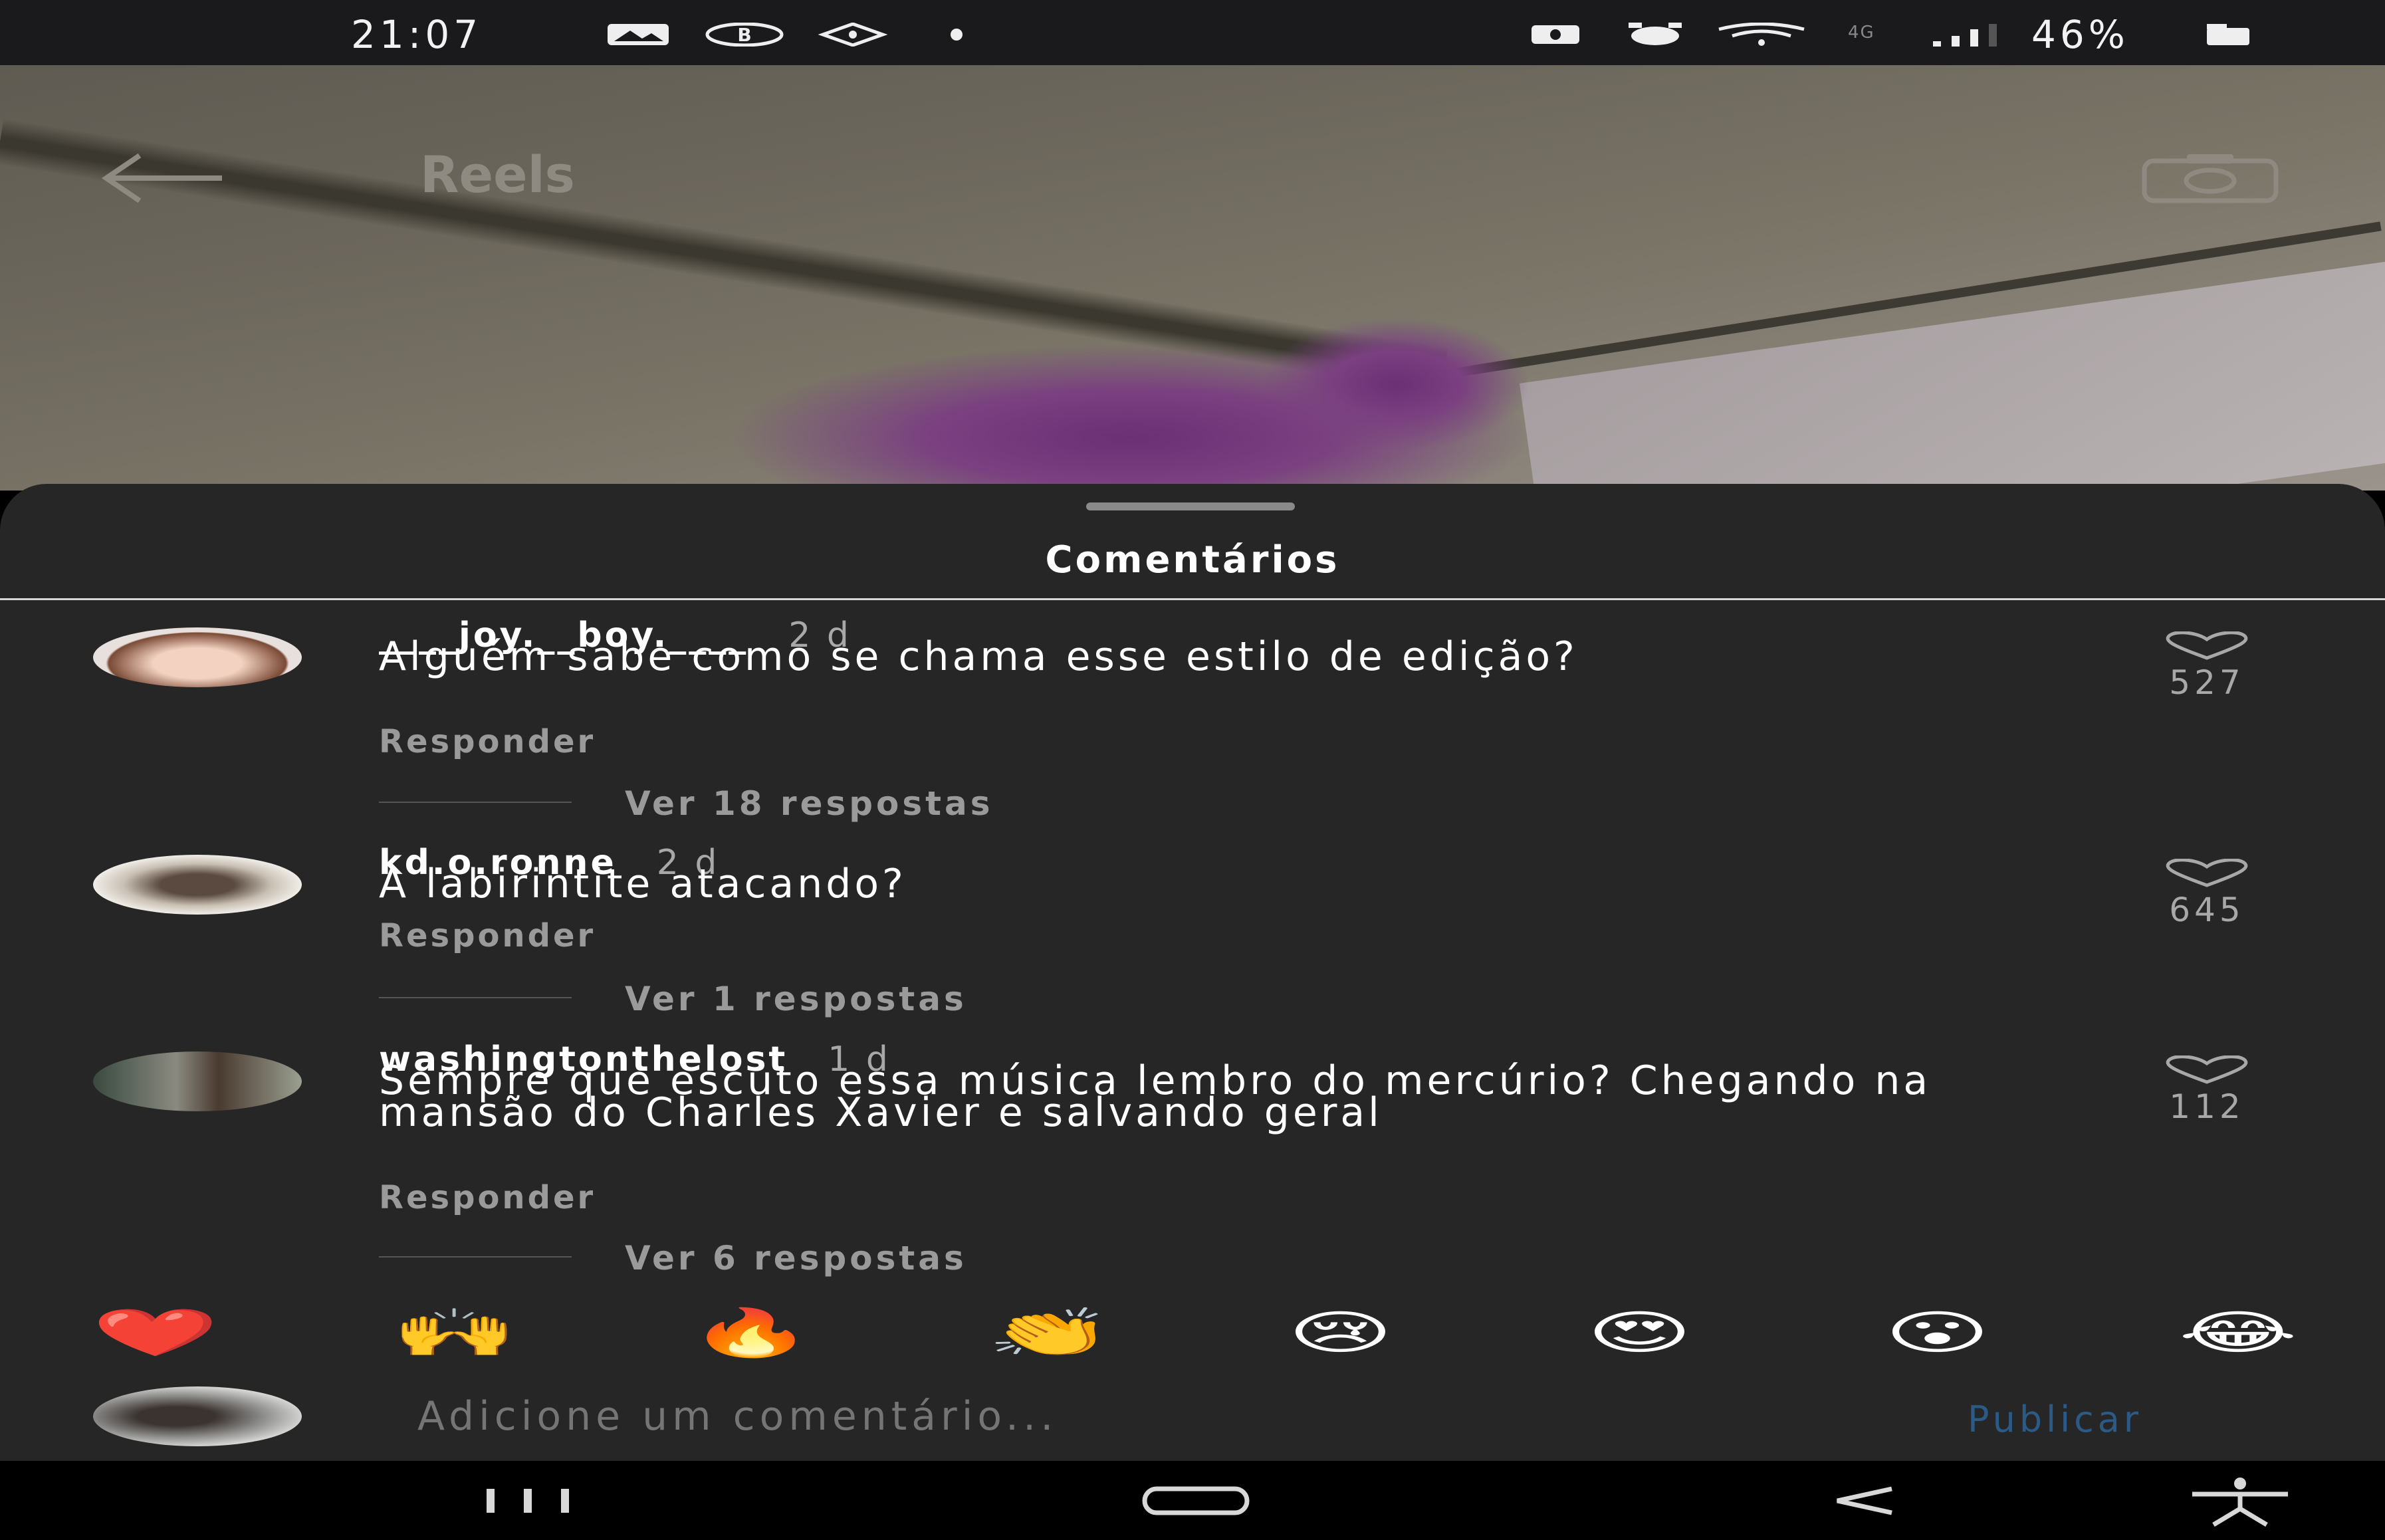 The image size is (2385, 1540). Describe the element at coordinates (1639, 1333) in the screenshot. I see `emoji-heart-eyes: 😍` at that location.